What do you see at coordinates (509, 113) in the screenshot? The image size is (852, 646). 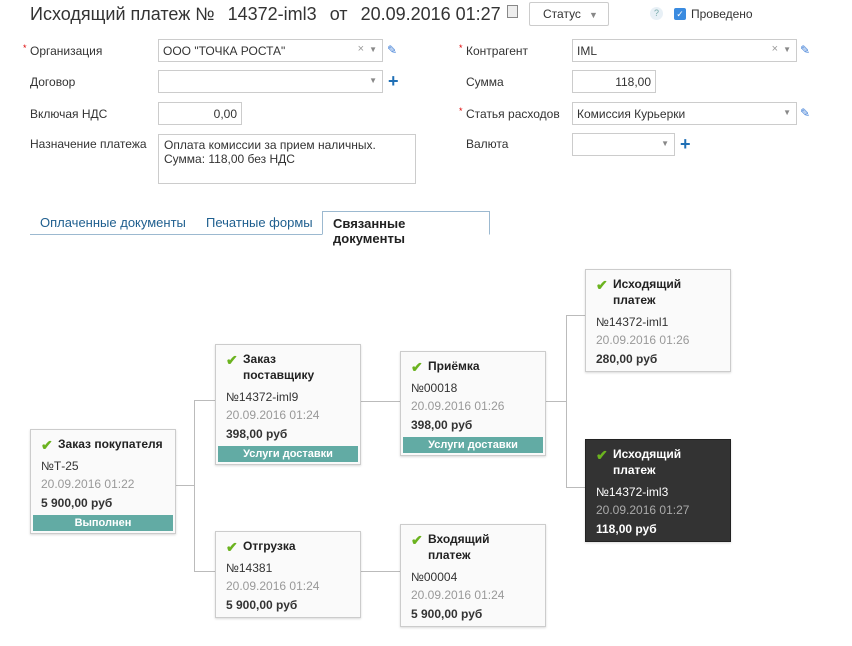 I see `expense-item-label: * Статья расходов` at bounding box center [509, 113].